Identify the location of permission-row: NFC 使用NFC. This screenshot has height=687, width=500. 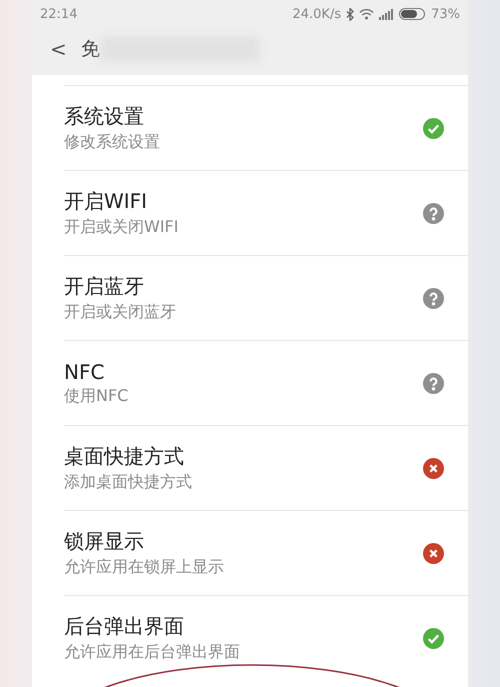
(266, 382).